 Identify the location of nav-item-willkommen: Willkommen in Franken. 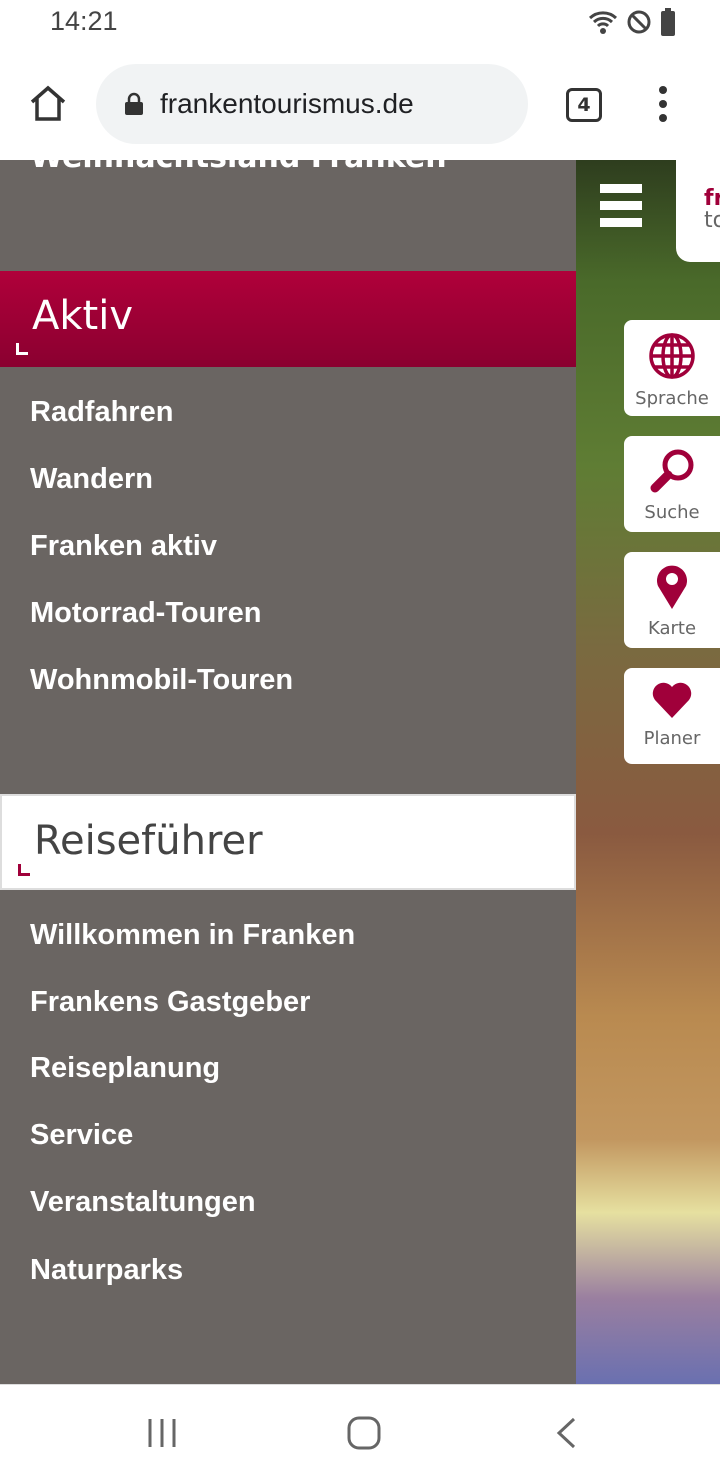
(192, 935).